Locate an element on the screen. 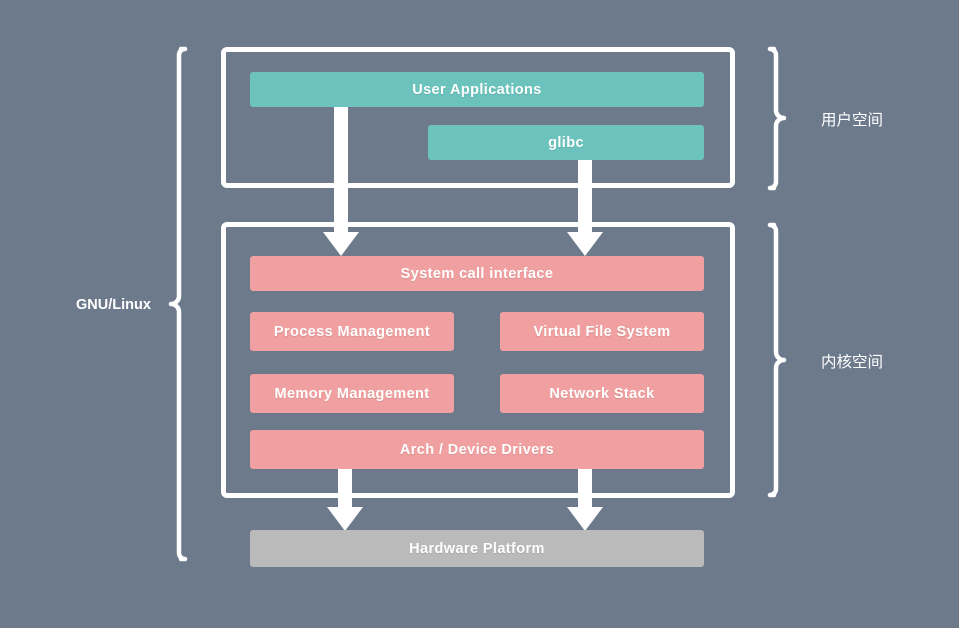 The width and height of the screenshot is (959, 628). label-user-space: 用户空间 is located at coordinates (852, 120).